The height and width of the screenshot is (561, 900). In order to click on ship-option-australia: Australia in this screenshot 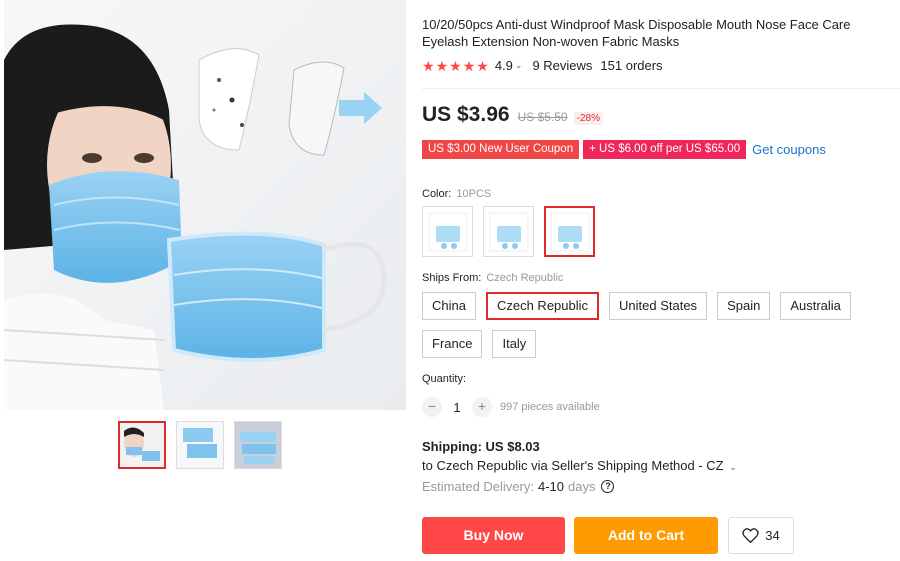, I will do `click(815, 306)`.